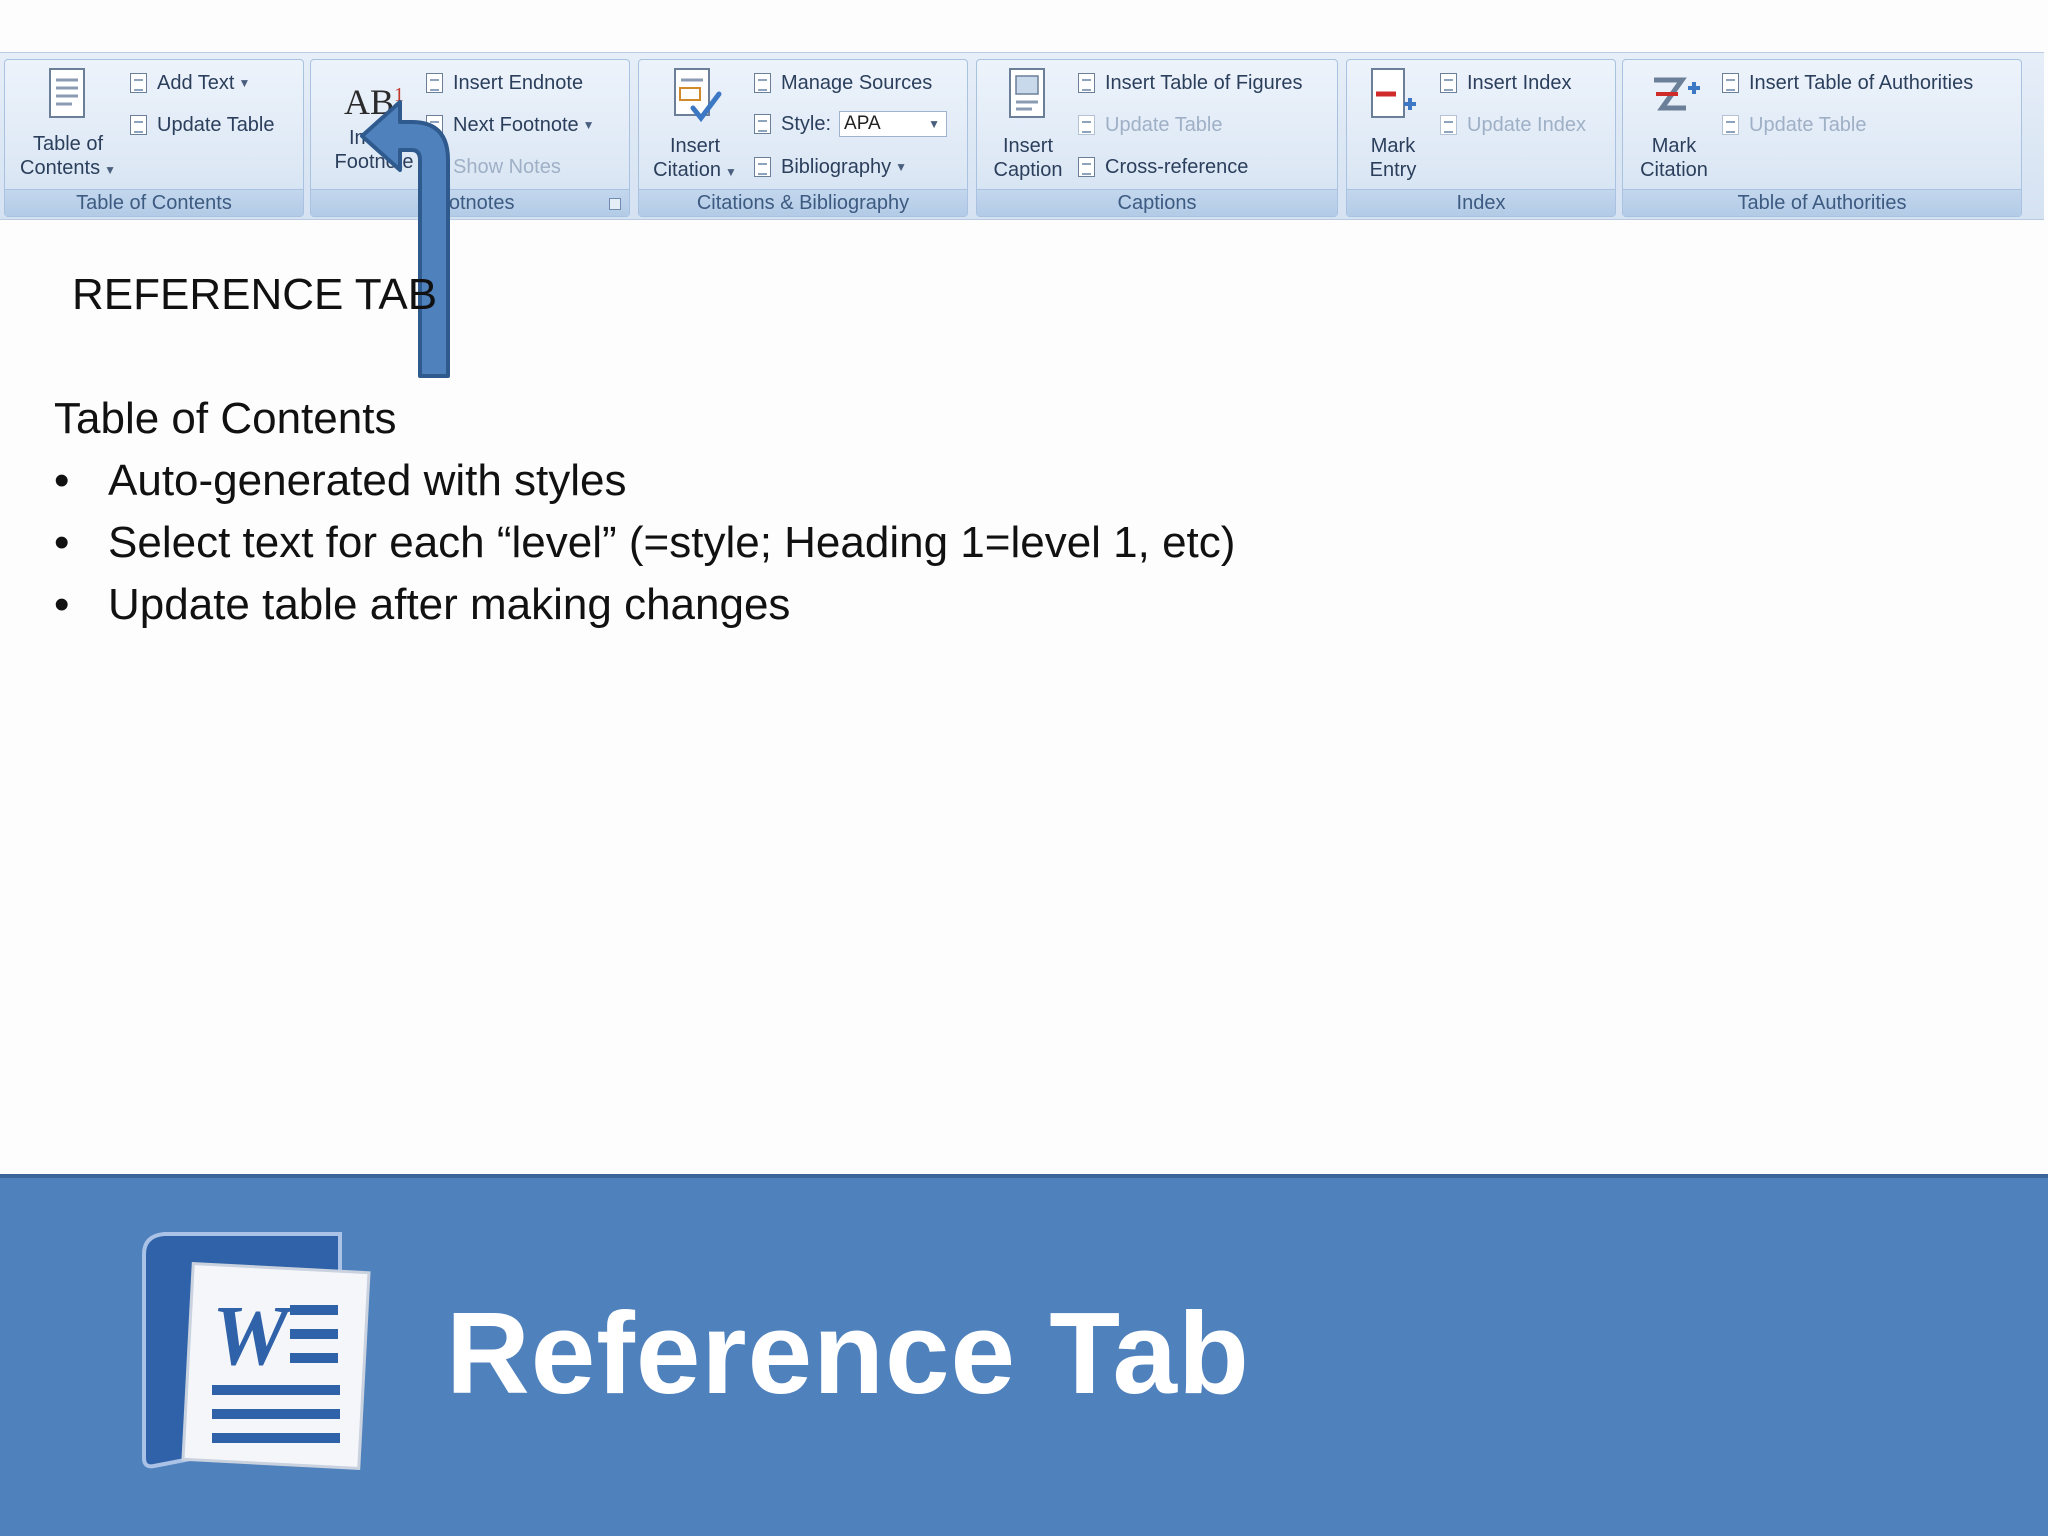 This screenshot has height=1536, width=2048. Describe the element at coordinates (1822, 202) in the screenshot. I see `group-label-authorities: Table of Authorities` at that location.